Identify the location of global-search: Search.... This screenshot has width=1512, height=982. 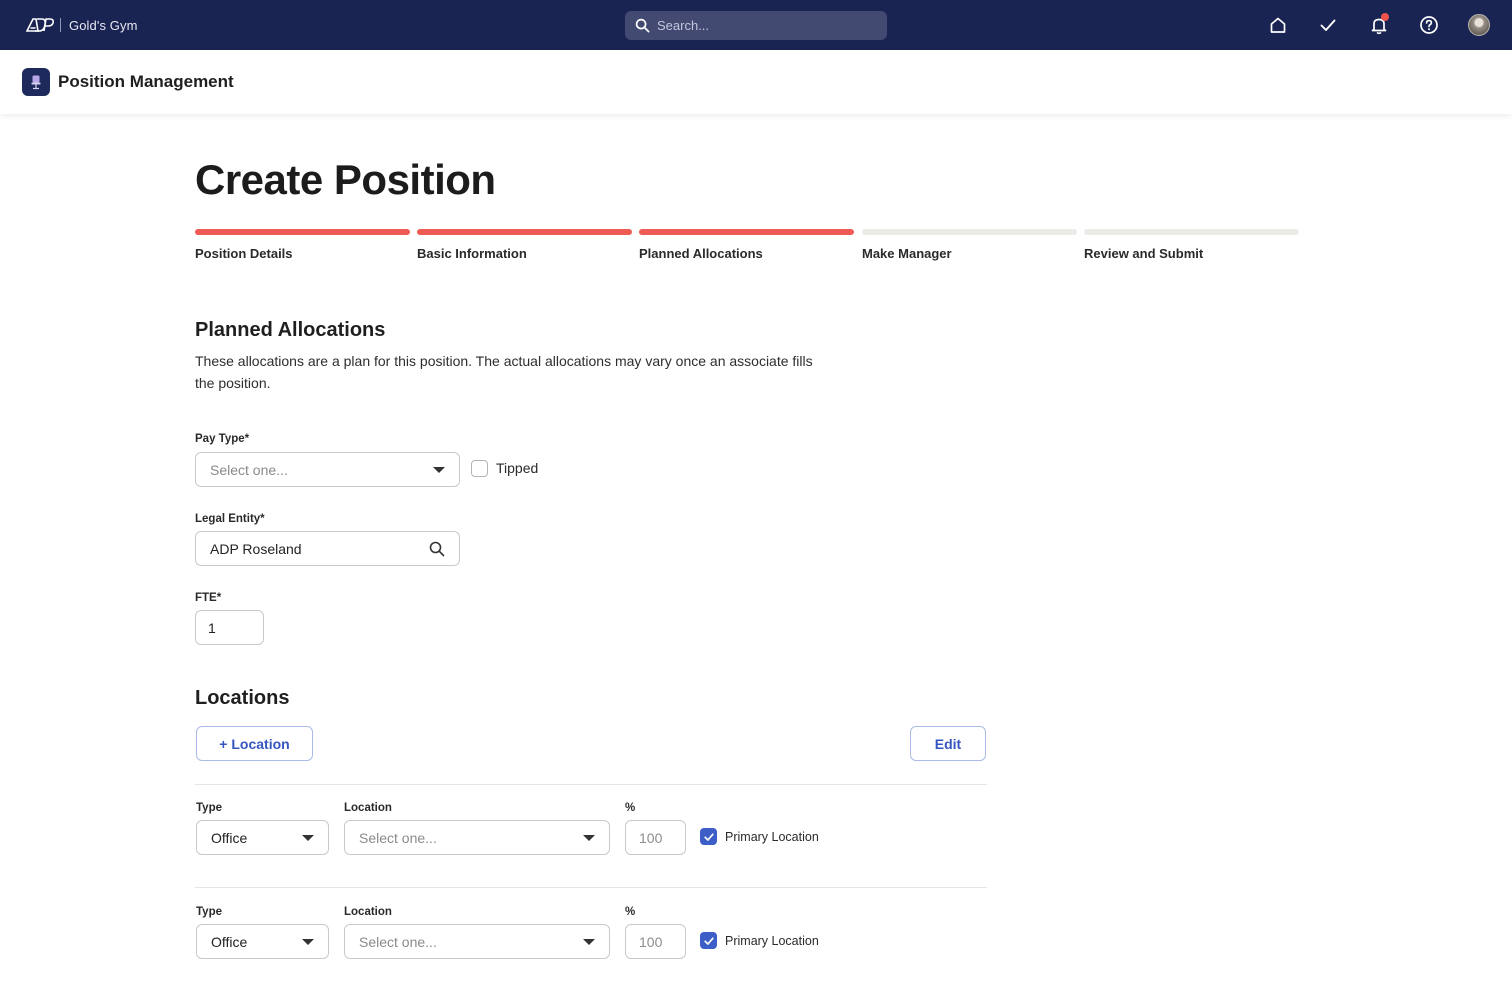
(756, 25).